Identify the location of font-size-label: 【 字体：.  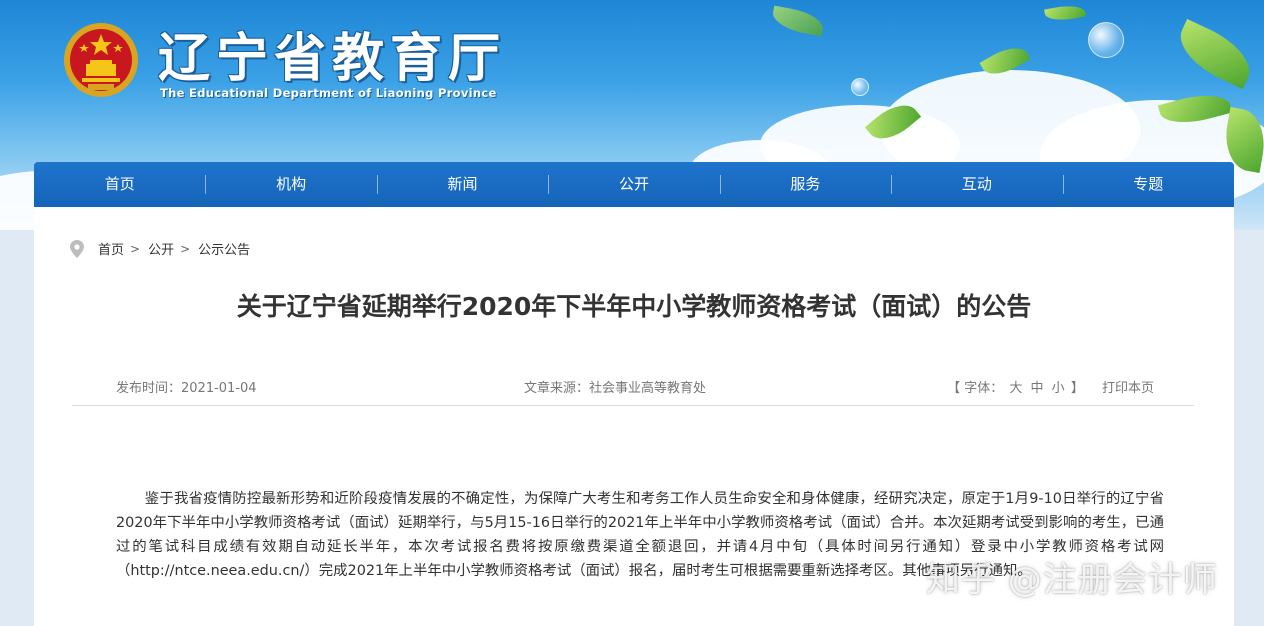
(975, 388).